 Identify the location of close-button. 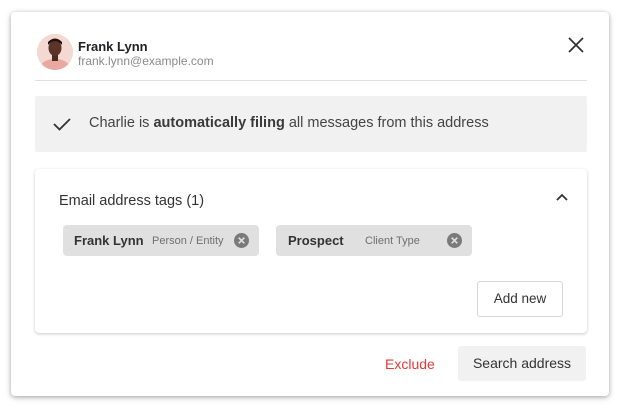
(576, 45).